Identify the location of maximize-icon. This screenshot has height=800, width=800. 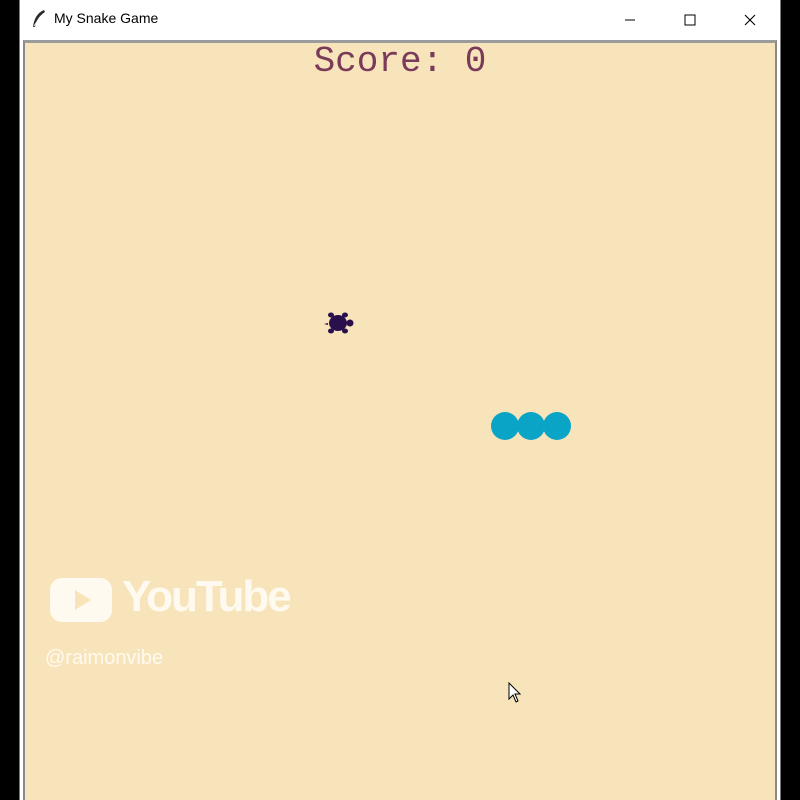
(690, 19).